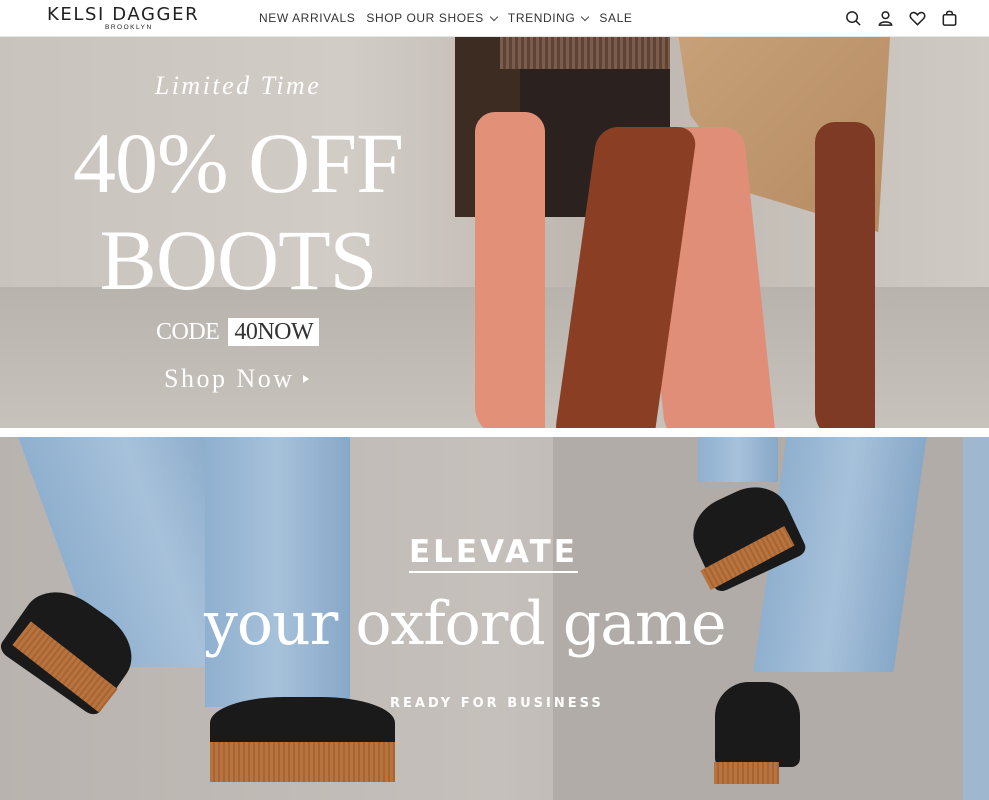 This screenshot has height=800, width=989. What do you see at coordinates (274, 332) in the screenshot?
I see `promo-code-value: 40NOW` at bounding box center [274, 332].